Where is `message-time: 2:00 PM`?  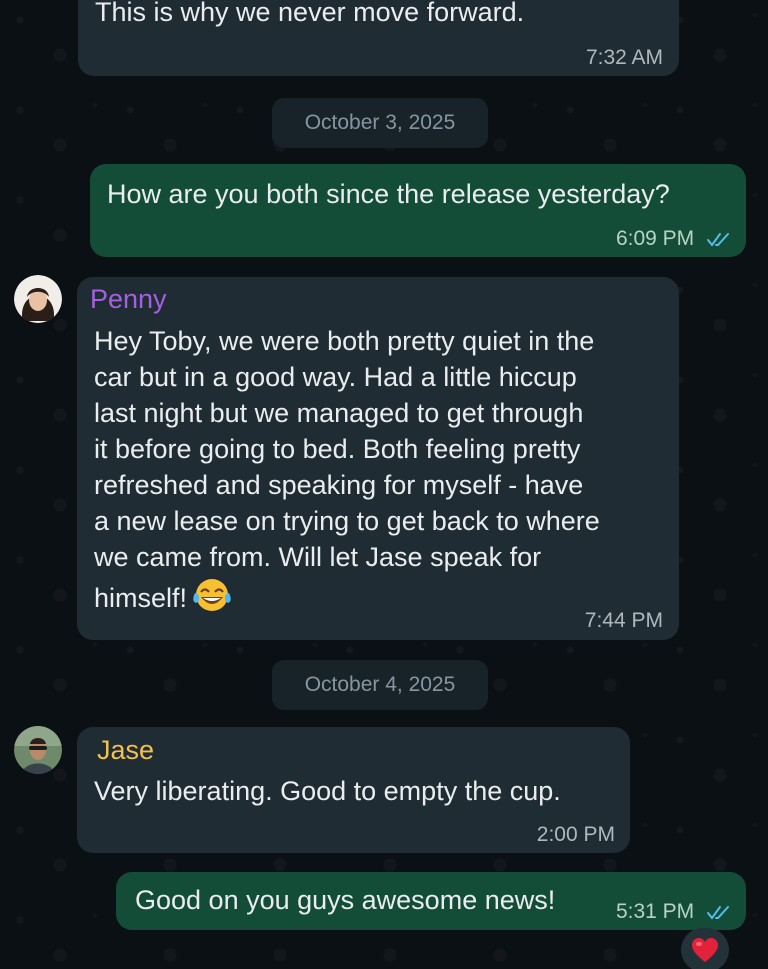
message-time: 2:00 PM is located at coordinates (575, 834).